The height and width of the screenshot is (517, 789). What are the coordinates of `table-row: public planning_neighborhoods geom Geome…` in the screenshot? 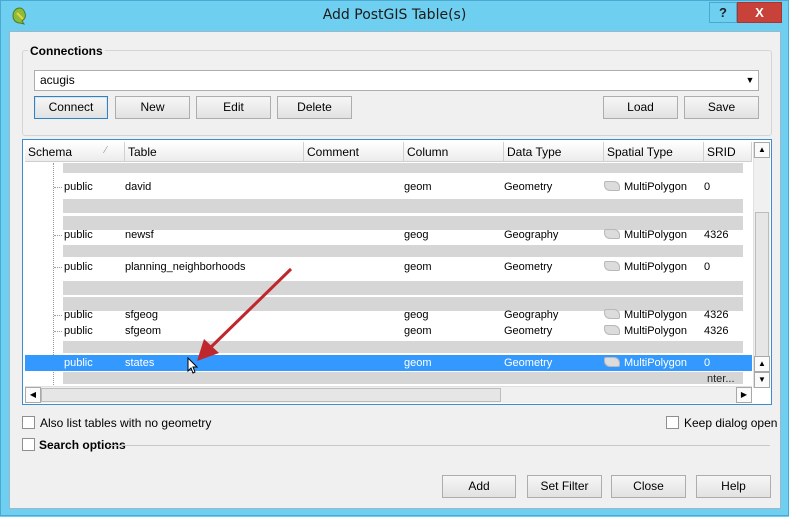 It's located at (388, 267).